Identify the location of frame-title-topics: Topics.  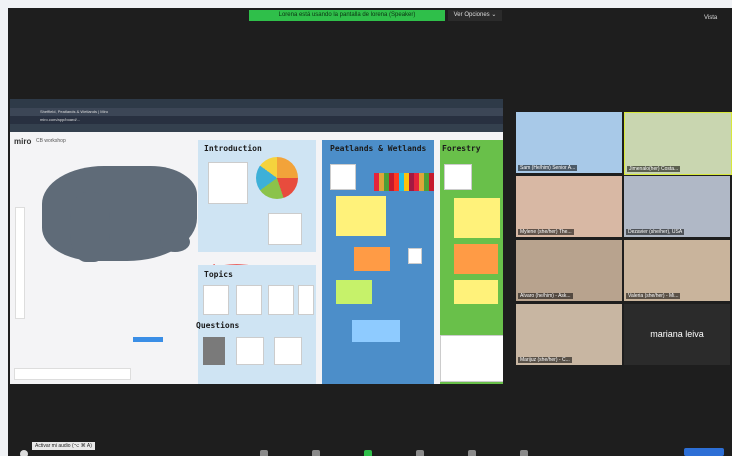
(218, 274).